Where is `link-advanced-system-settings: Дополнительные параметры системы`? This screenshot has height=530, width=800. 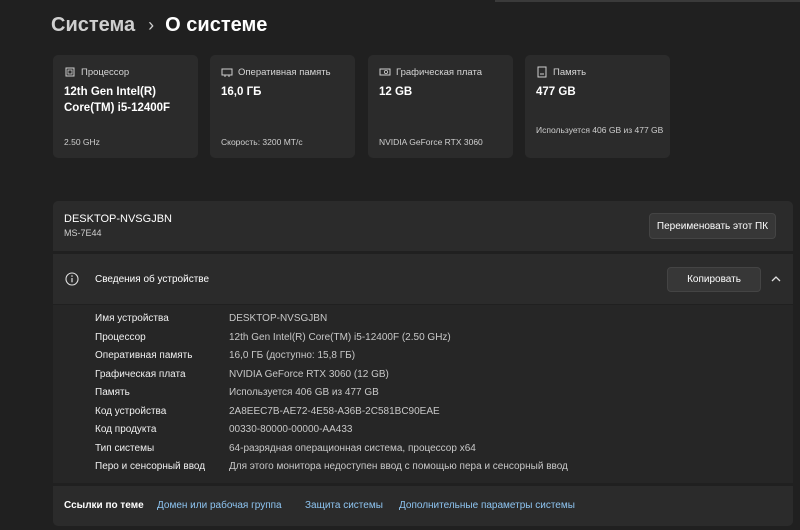
link-advanced-system-settings: Дополнительные параметры системы is located at coordinates (487, 505).